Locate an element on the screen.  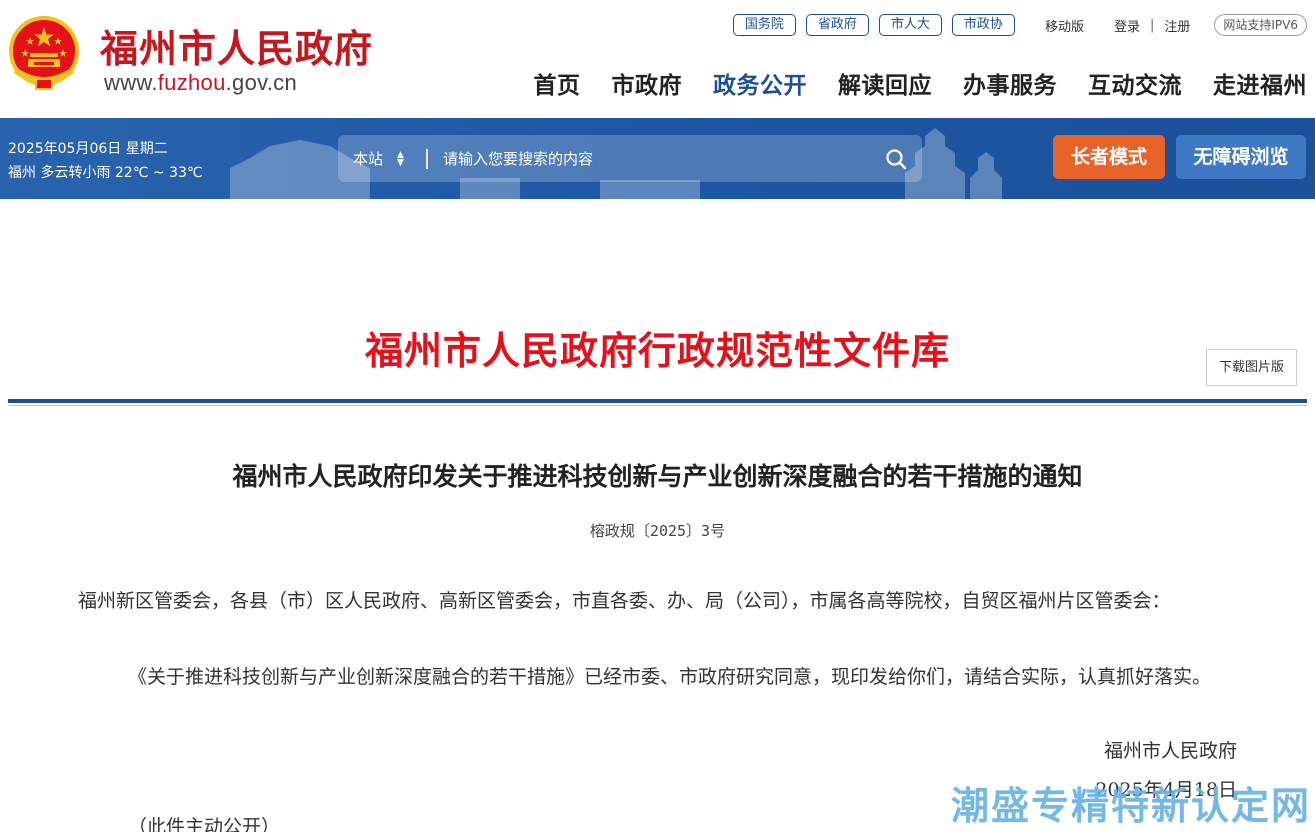
library-title: 福州市人民政府行政规范性文件库 is located at coordinates (657, 350).